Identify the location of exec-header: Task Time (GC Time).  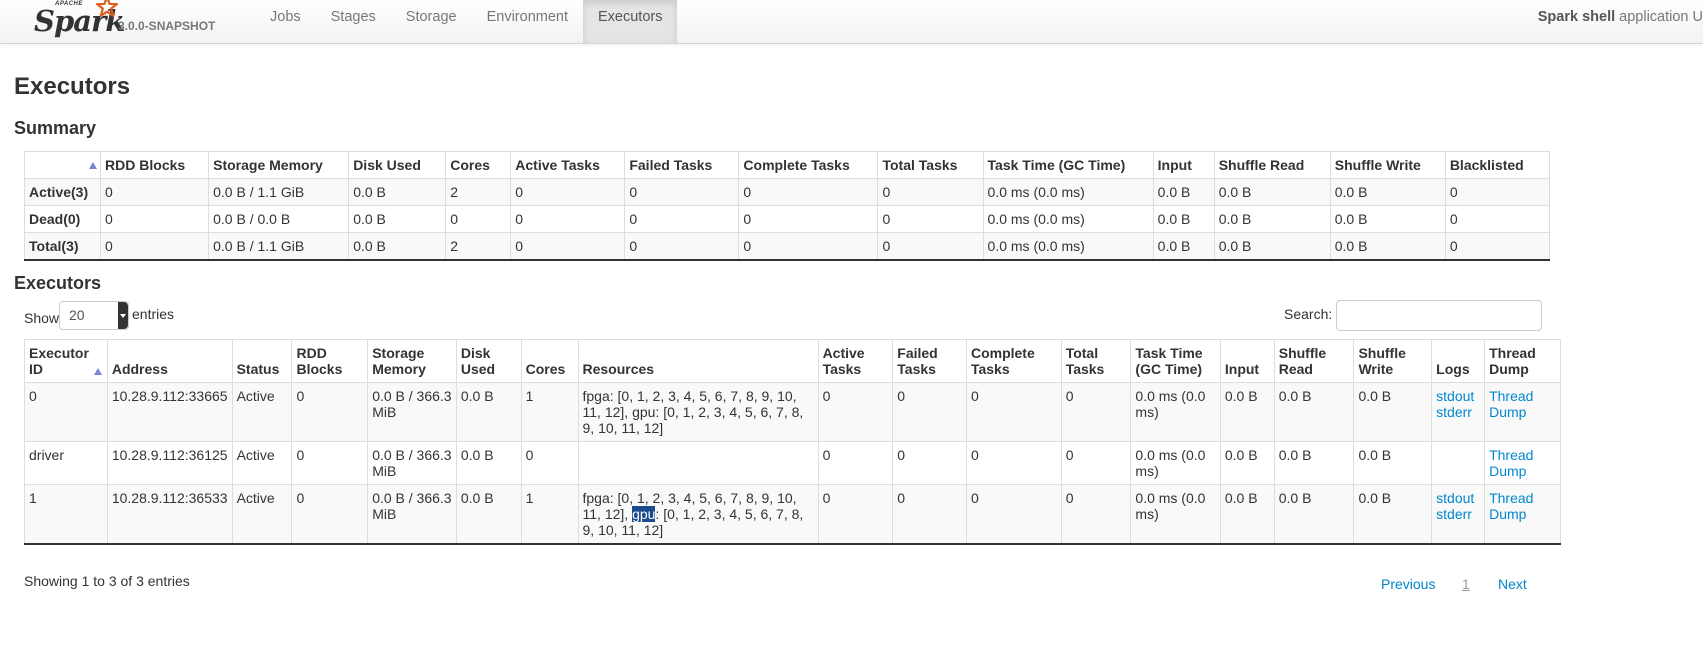
(1175, 361).